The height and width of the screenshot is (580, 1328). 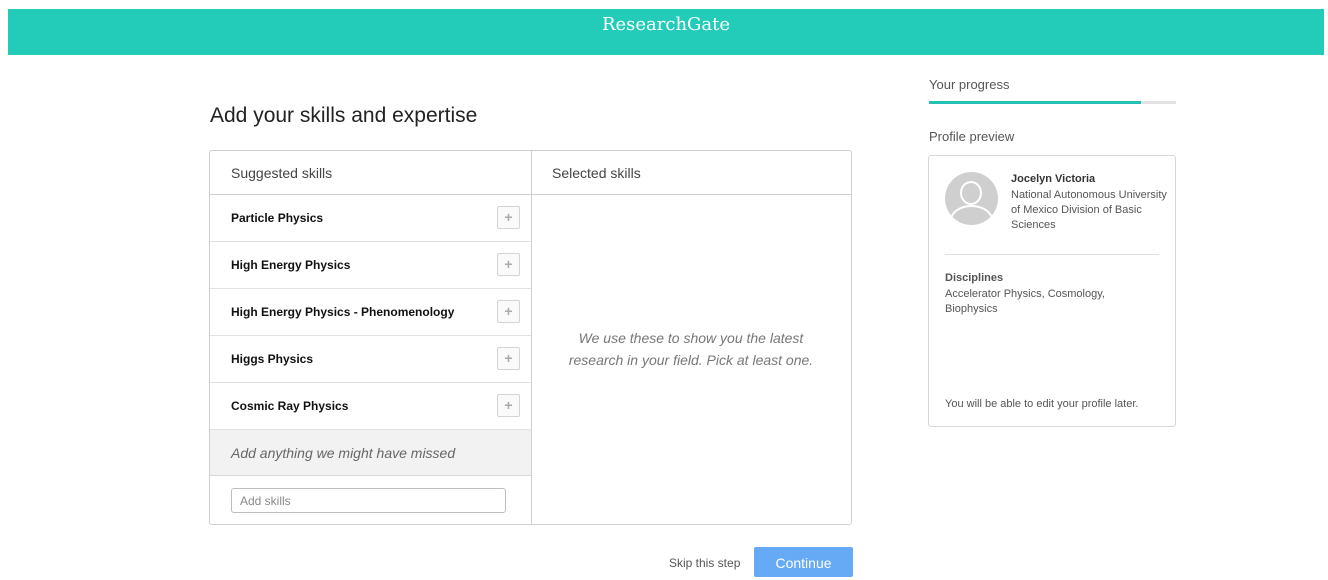 What do you see at coordinates (969, 84) in the screenshot?
I see `progress-label: Your progress` at bounding box center [969, 84].